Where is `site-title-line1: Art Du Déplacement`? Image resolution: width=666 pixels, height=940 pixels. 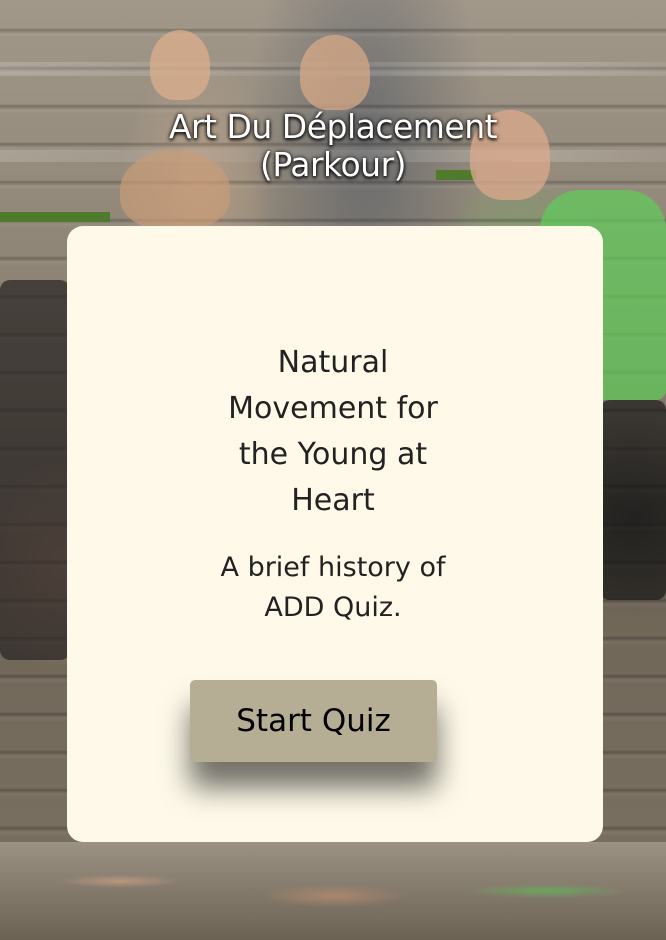 site-title-line1: Art Du Déplacement is located at coordinates (333, 126).